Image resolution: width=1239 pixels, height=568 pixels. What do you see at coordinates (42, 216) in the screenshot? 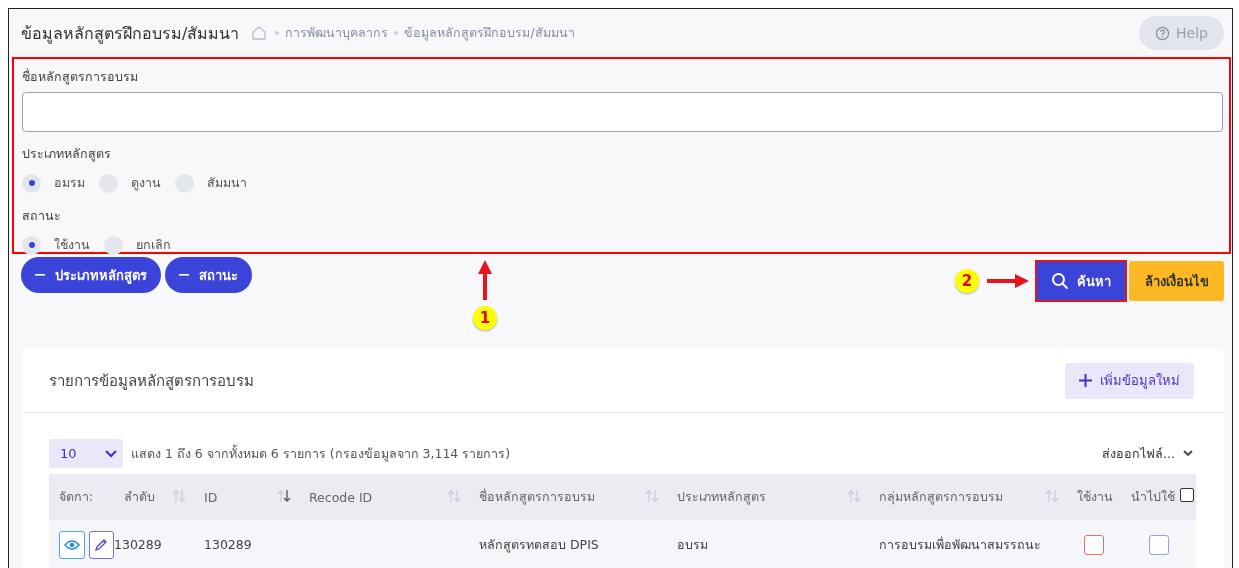
I see `field-label: สถานะ` at bounding box center [42, 216].